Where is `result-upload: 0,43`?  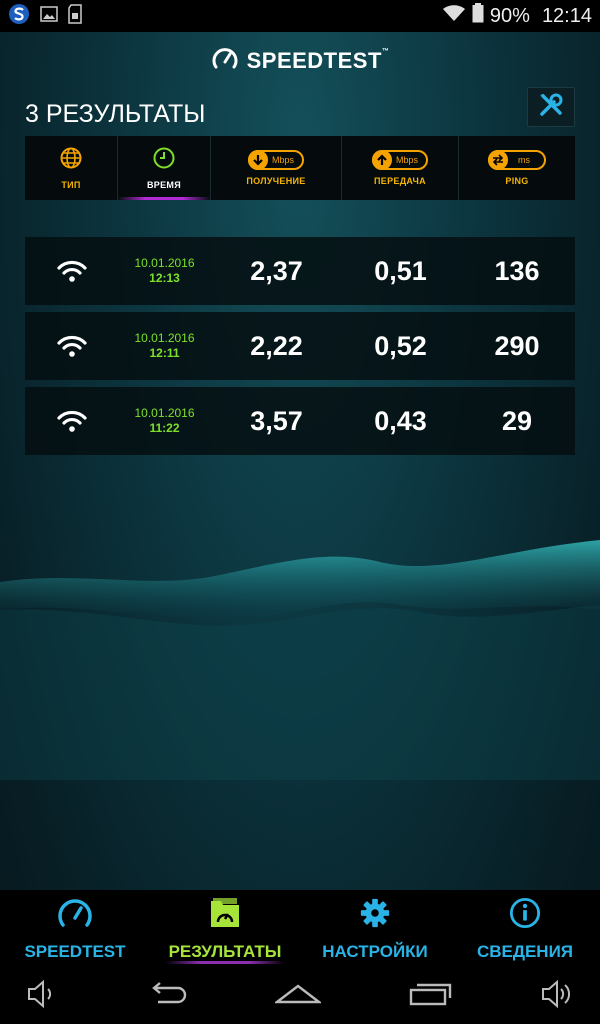 result-upload: 0,43 is located at coordinates (400, 420).